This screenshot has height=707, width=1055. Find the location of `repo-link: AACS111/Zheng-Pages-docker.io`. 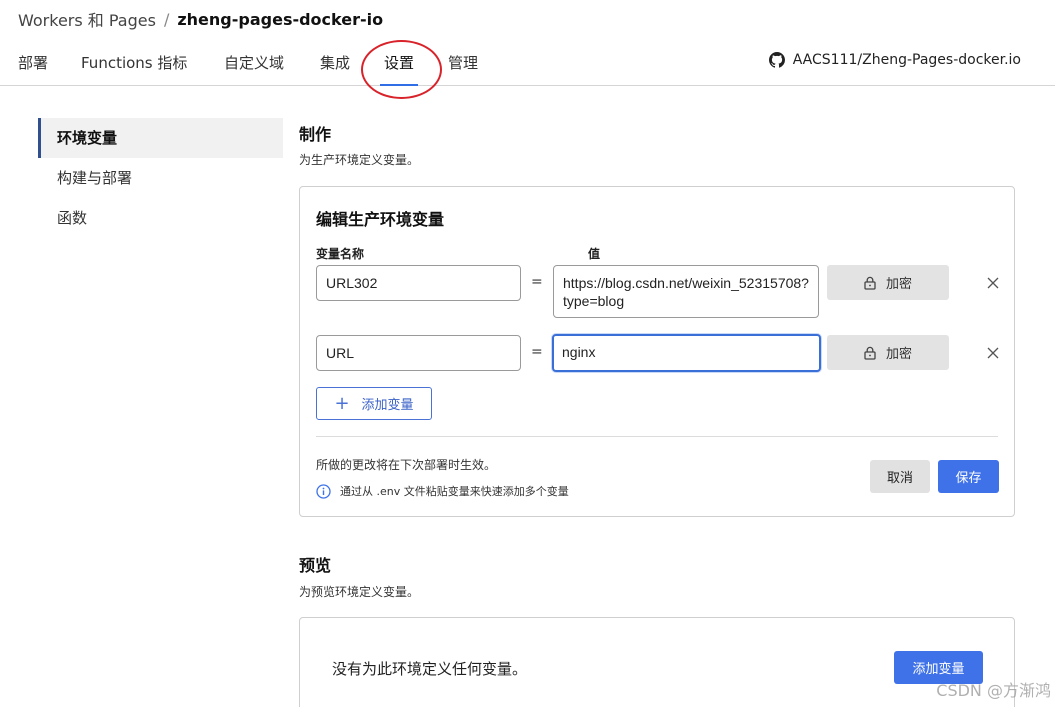

repo-link: AACS111/Zheng-Pages-docker.io is located at coordinates (894, 60).